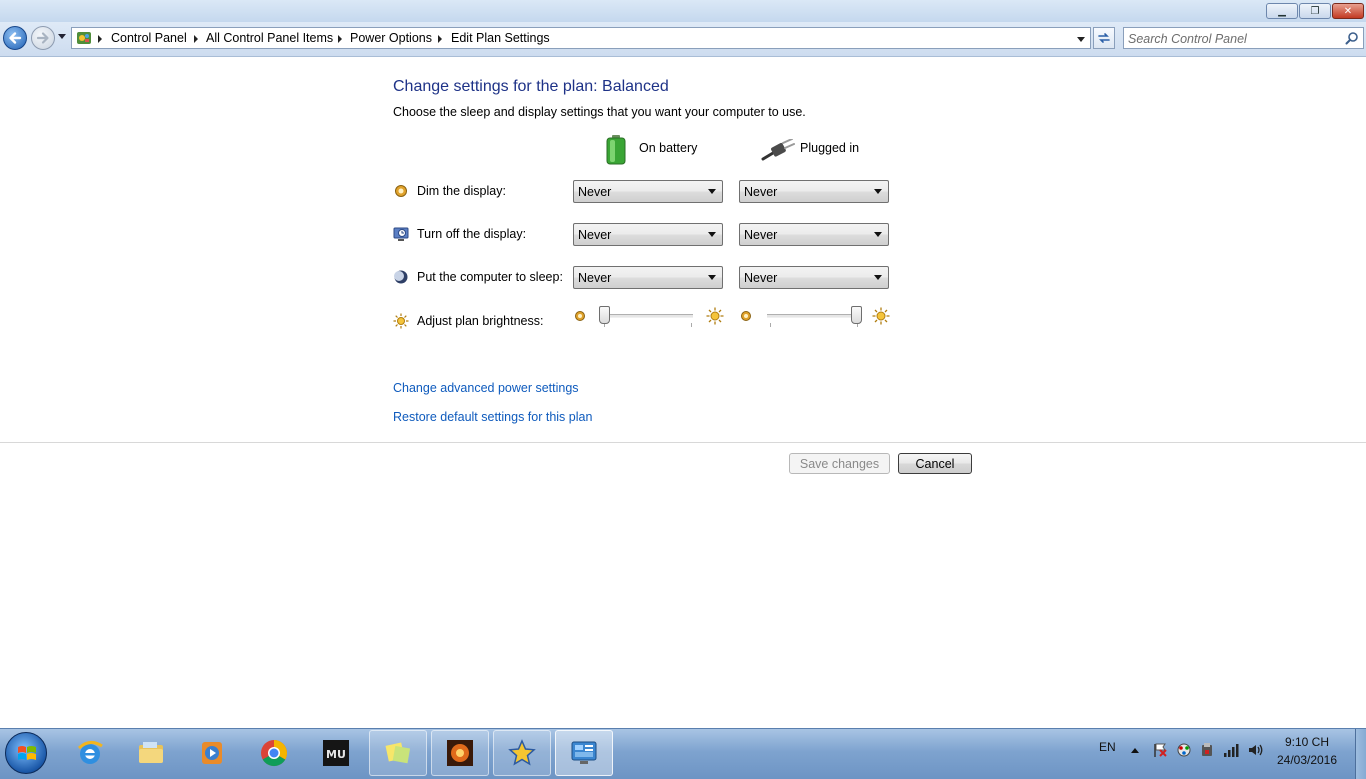 The height and width of the screenshot is (779, 1366). Describe the element at coordinates (1207, 750) in the screenshot. I see `tray-usb-icon` at that location.